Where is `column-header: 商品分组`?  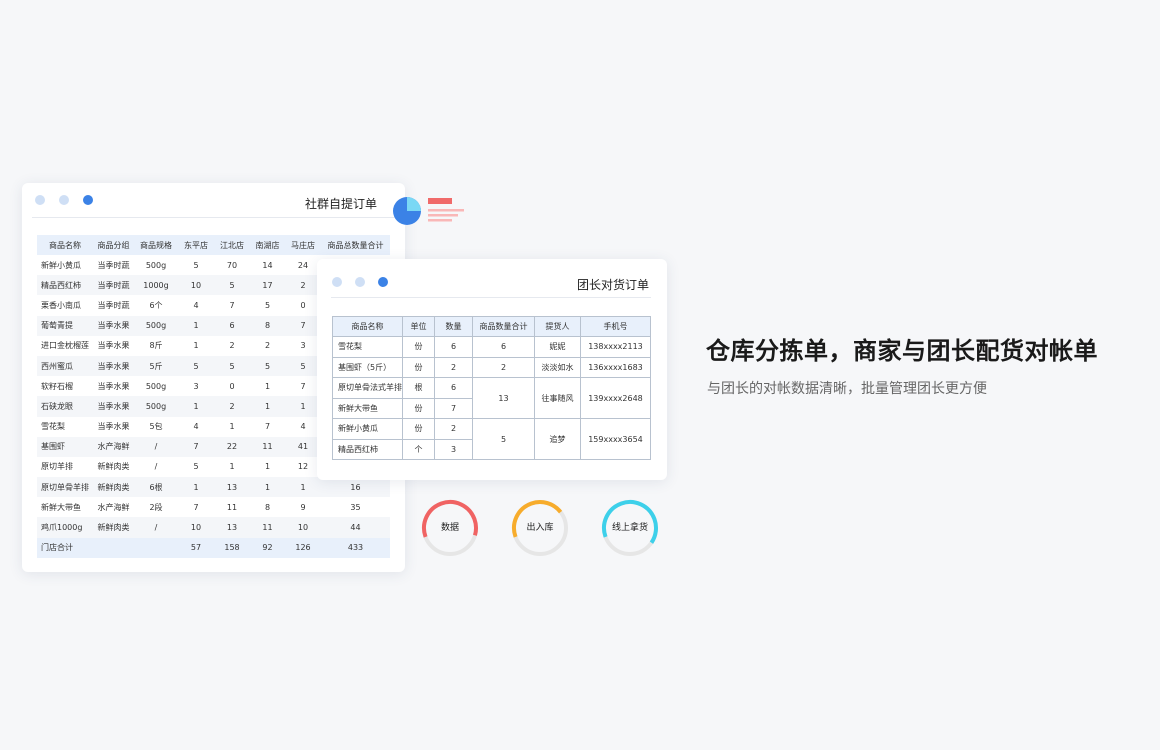 column-header: 商品分组 is located at coordinates (113, 245).